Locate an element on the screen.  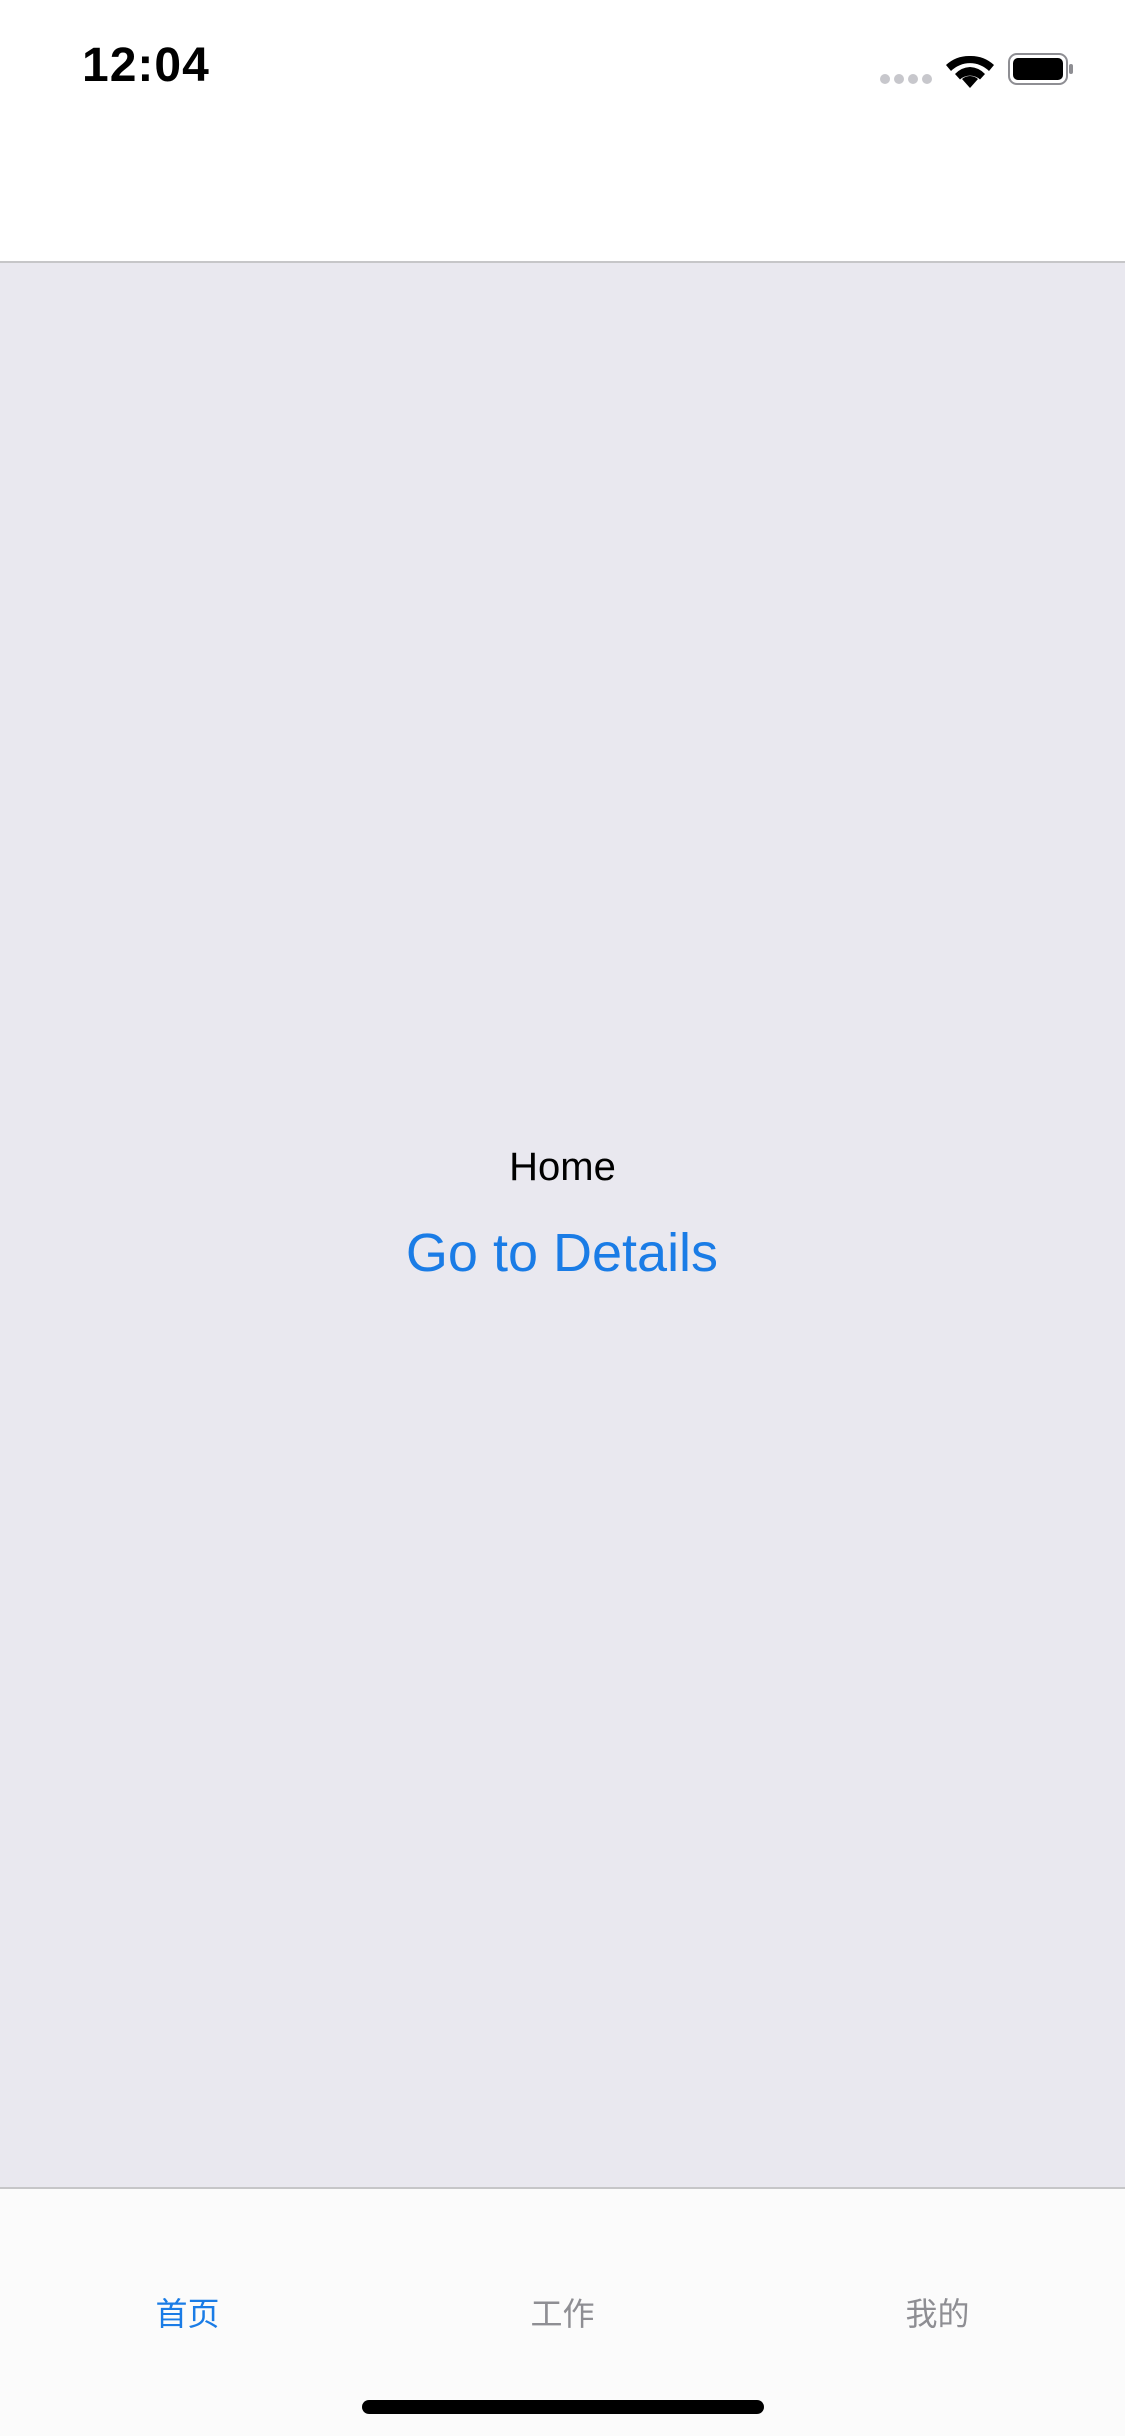
navigation-bar is located at coordinates (562, 197).